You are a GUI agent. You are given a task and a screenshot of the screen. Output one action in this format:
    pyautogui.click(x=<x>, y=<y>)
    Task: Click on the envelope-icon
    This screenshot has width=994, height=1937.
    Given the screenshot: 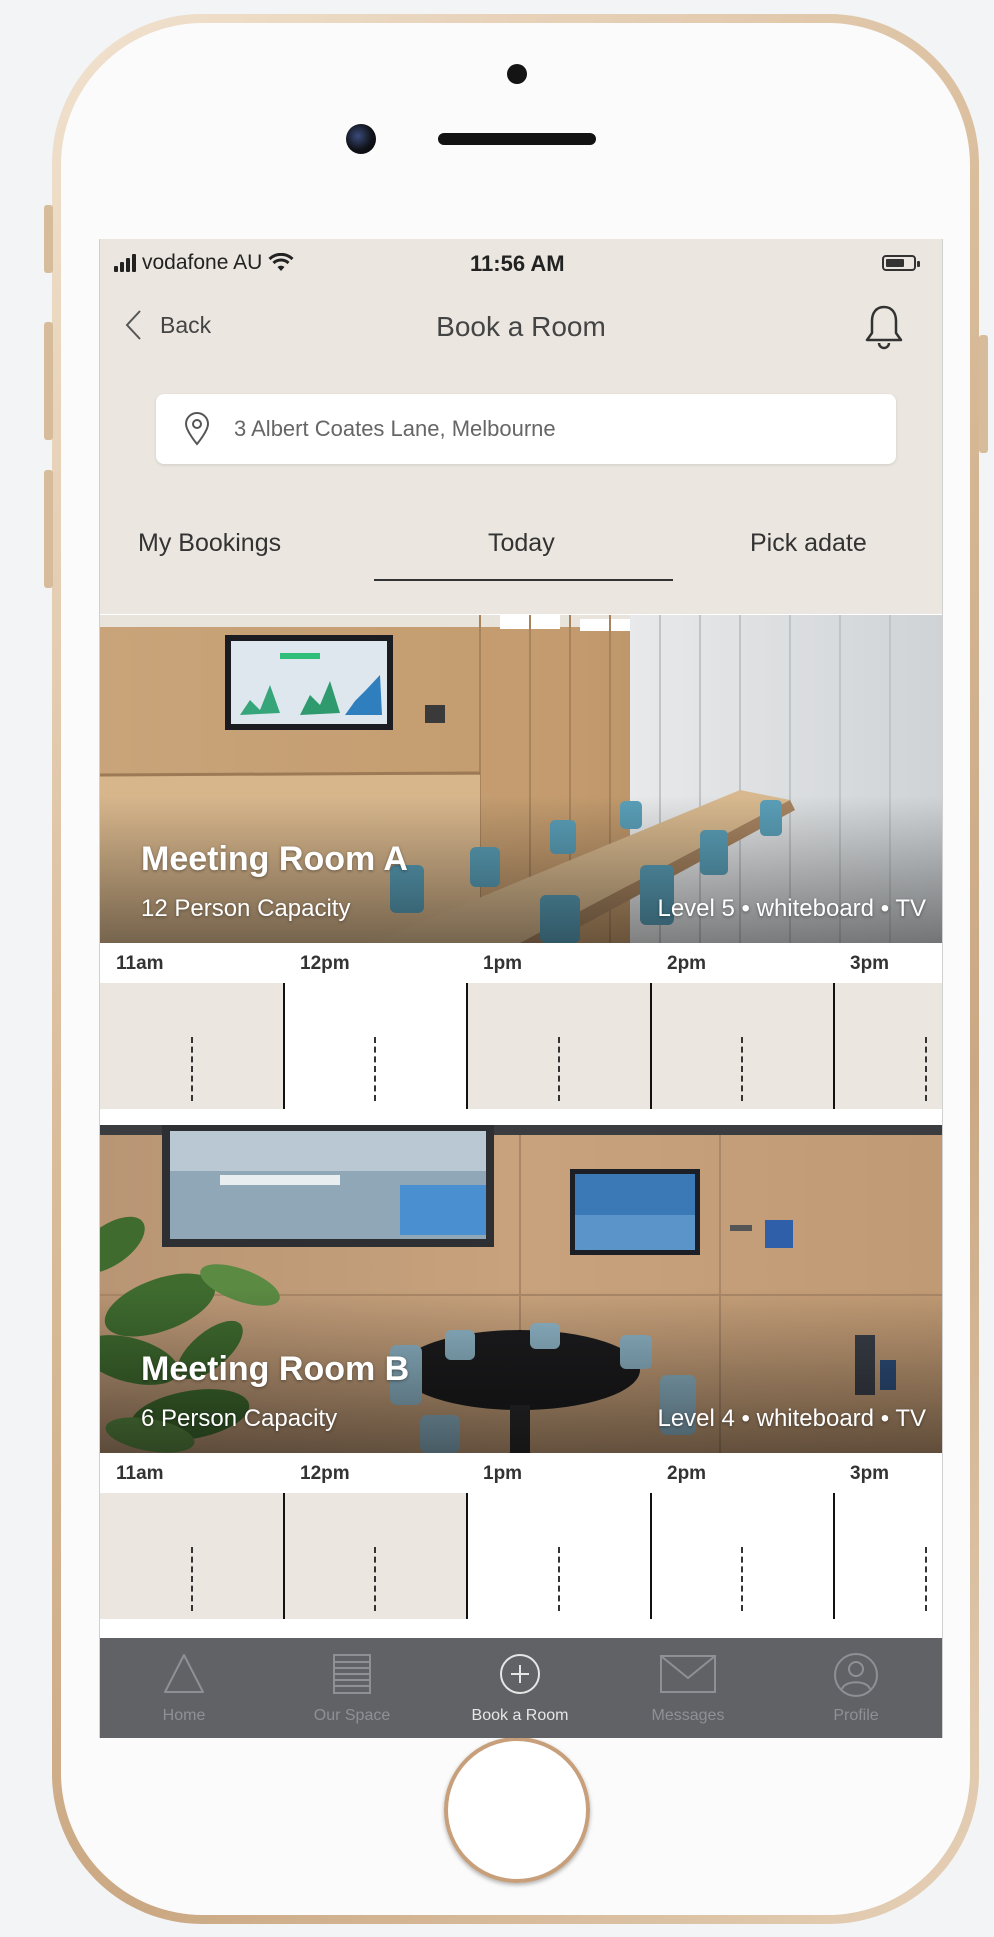 What is the action you would take?
    pyautogui.click(x=688, y=1674)
    